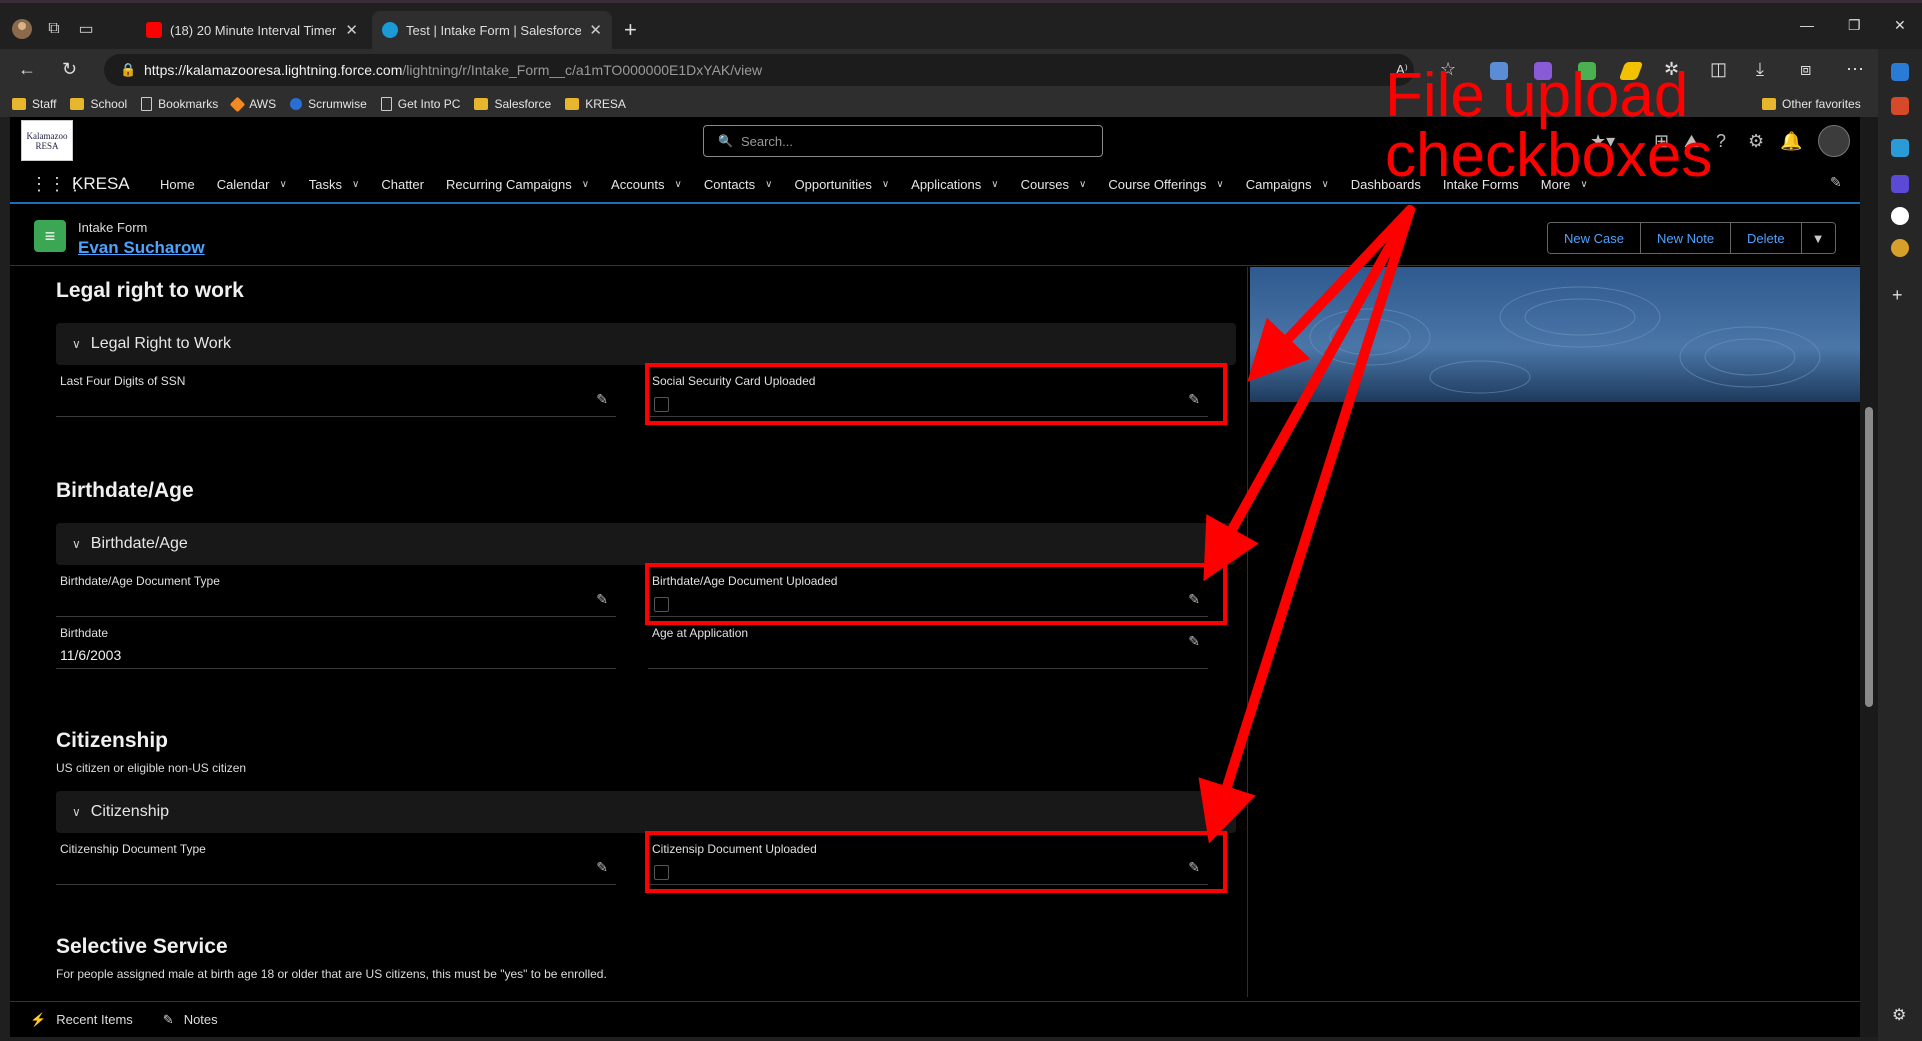 Image resolution: width=1922 pixels, height=1041 pixels. I want to click on intake-form-object-icon: ≡, so click(50, 236).